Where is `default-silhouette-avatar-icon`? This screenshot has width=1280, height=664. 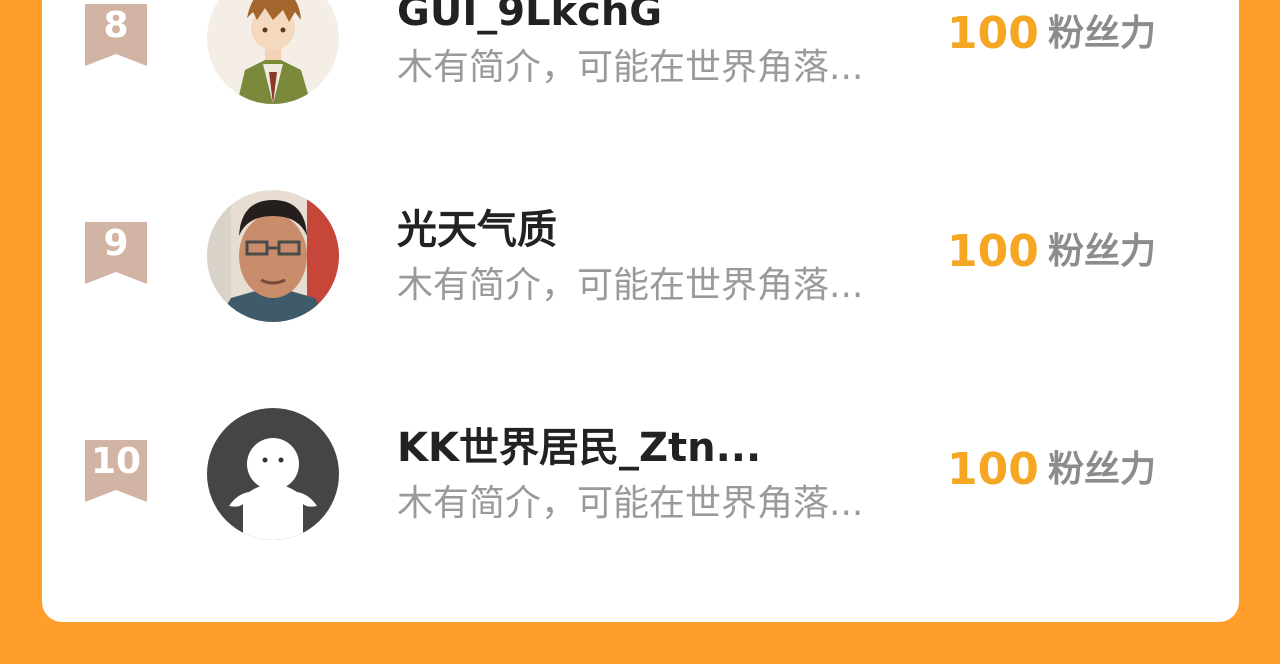 default-silhouette-avatar-icon is located at coordinates (273, 474).